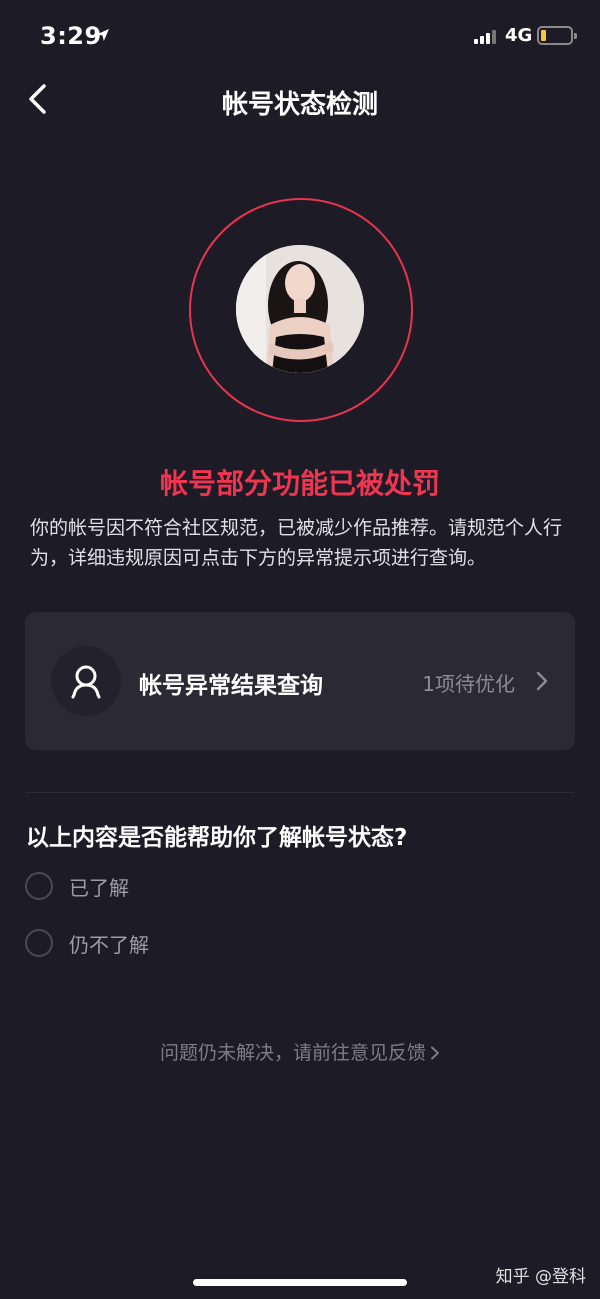 The image size is (600, 1299). What do you see at coordinates (71, 36) in the screenshot?
I see `status-time: 3:29` at bounding box center [71, 36].